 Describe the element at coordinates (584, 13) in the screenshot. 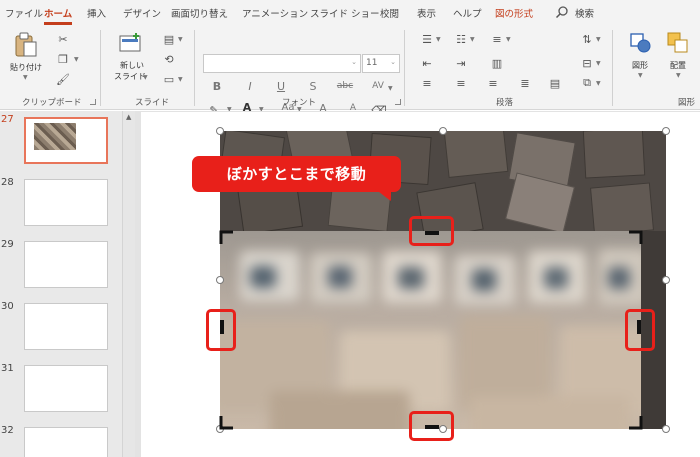

I see `search-label: 検索` at that location.